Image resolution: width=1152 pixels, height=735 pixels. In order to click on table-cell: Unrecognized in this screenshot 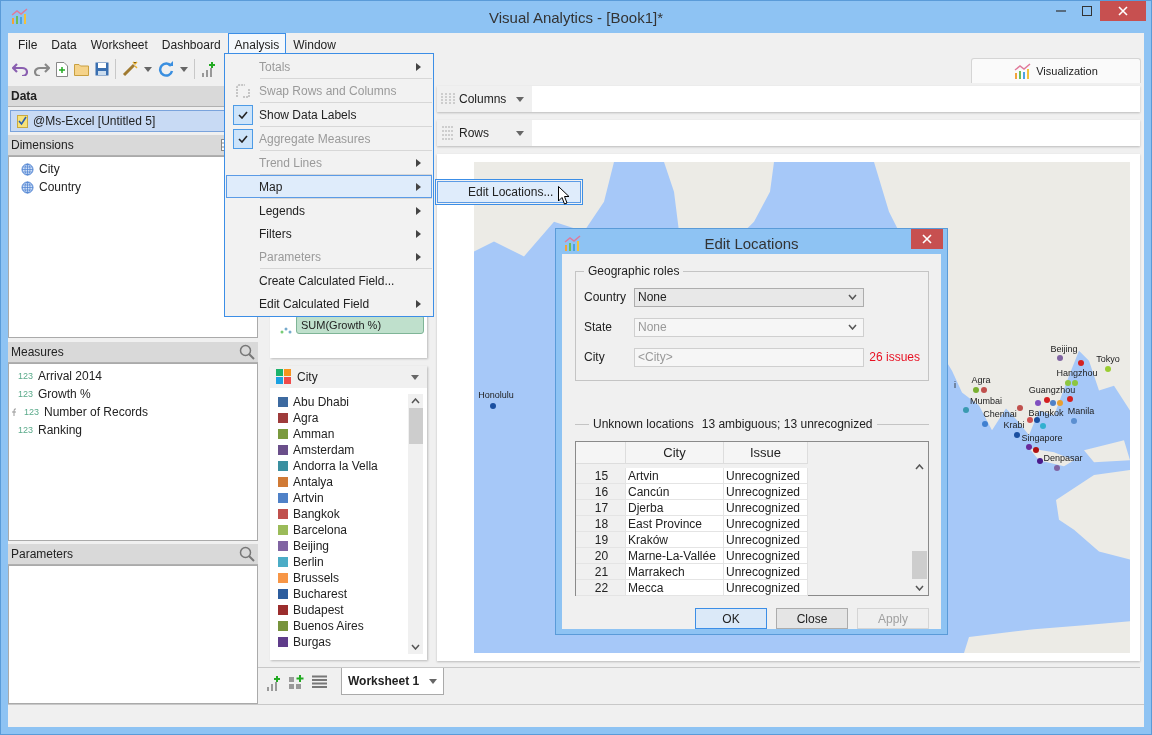, I will do `click(766, 540)`.